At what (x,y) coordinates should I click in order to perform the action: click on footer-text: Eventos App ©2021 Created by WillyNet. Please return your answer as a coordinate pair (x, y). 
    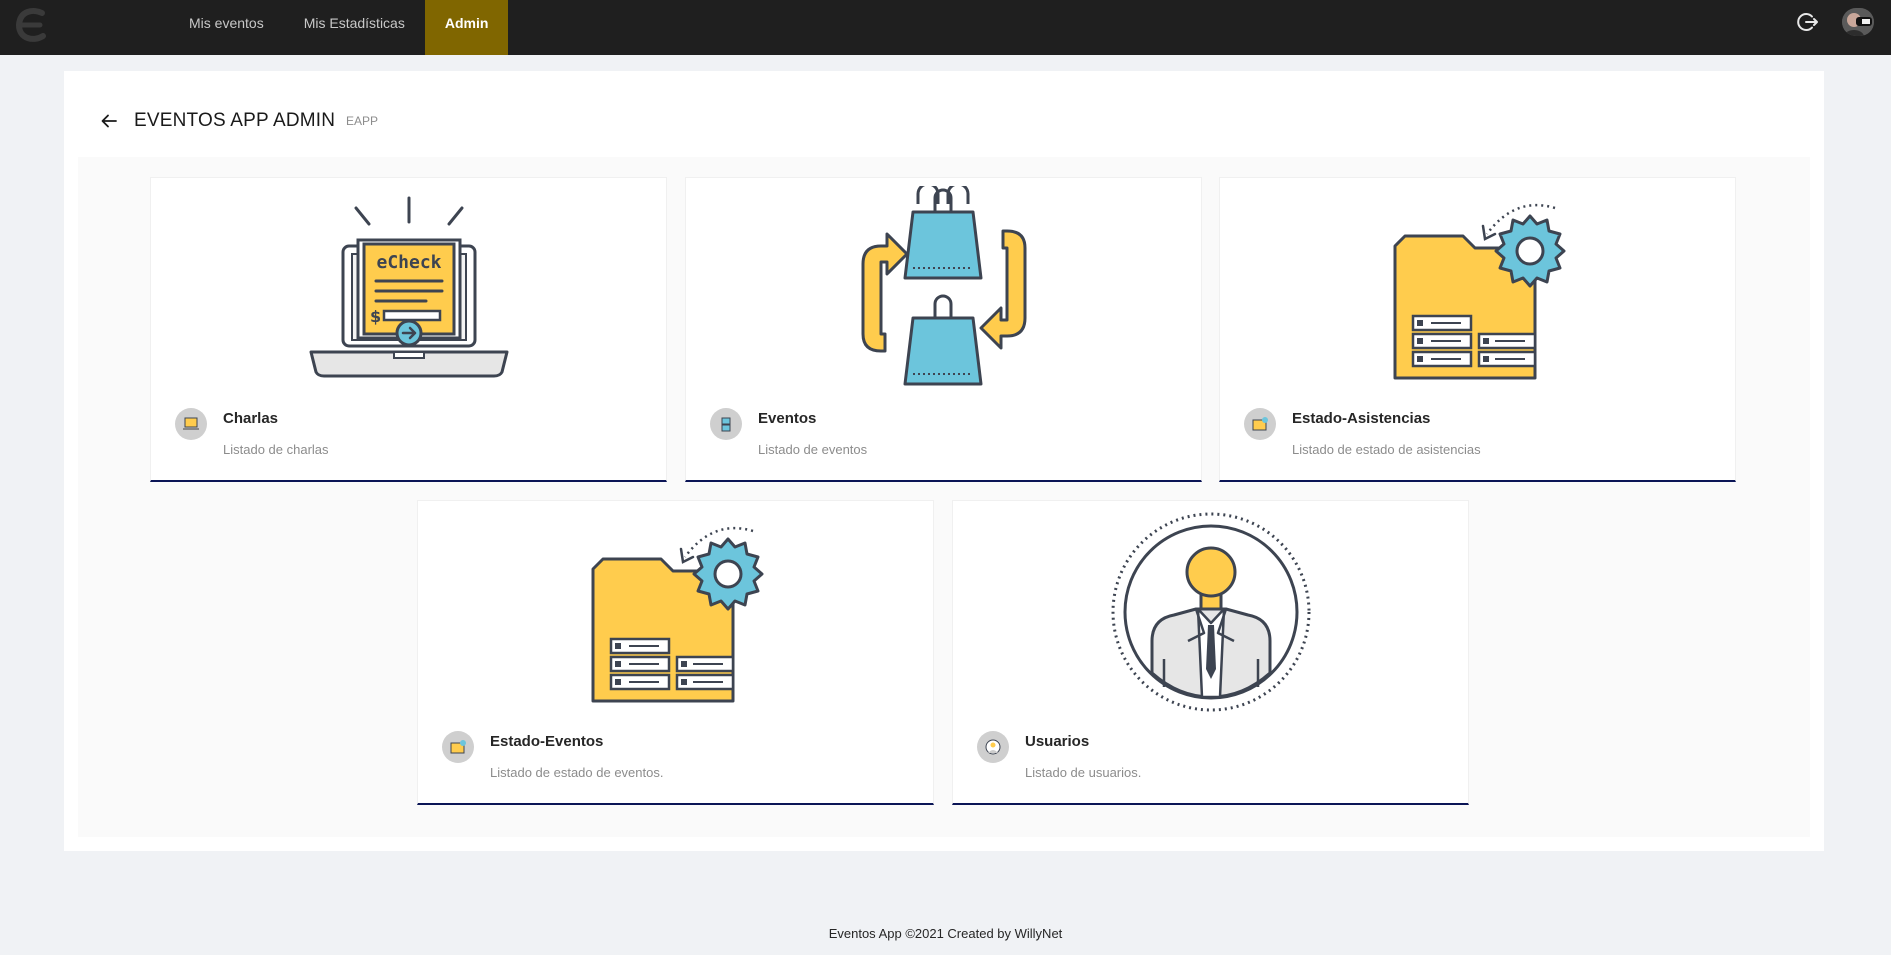
    Looking at the image, I should click on (945, 933).